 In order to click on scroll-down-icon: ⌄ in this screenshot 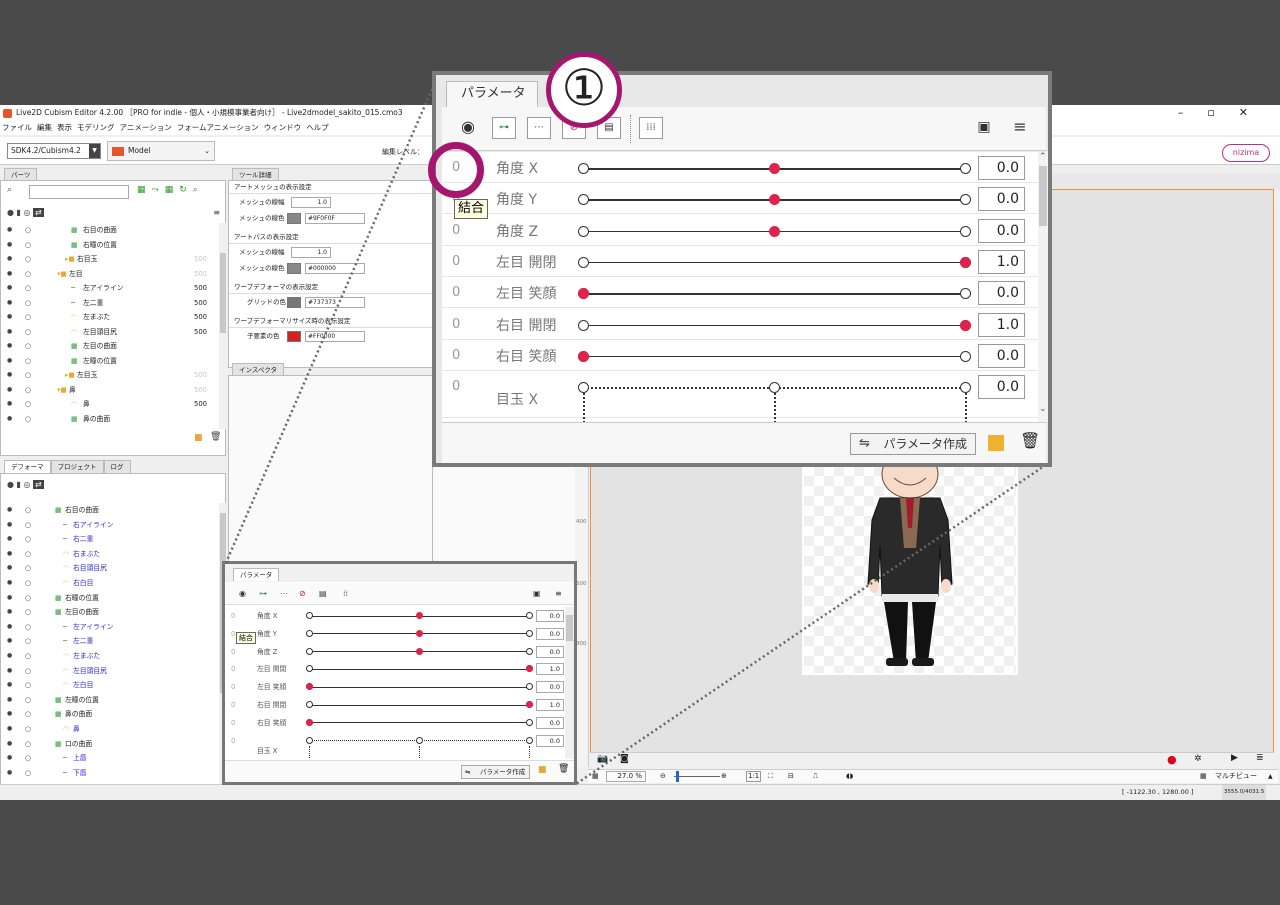, I will do `click(1043, 409)`.